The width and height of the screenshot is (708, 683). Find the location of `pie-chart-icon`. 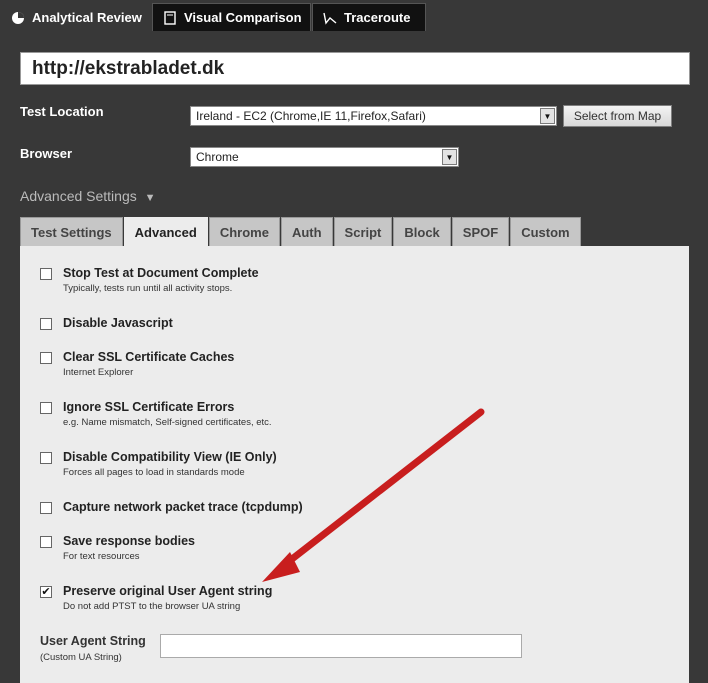

pie-chart-icon is located at coordinates (18, 17).